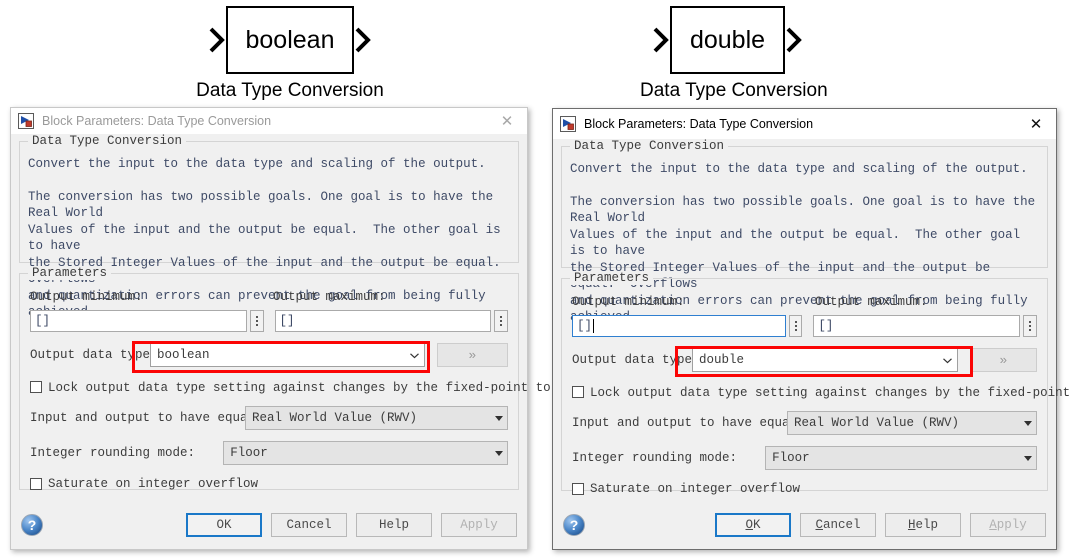 The width and height of the screenshot is (1070, 558). I want to click on output-data-type-row: Output data type boolean », so click(269, 355).